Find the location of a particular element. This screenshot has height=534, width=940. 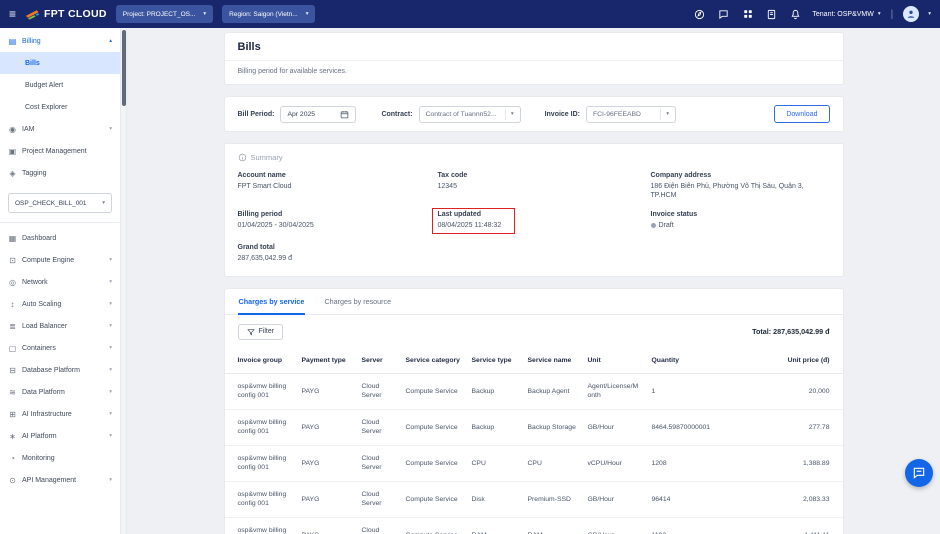

tenant-selector: Tenant: OSP&VMW ▾ is located at coordinates (846, 14).